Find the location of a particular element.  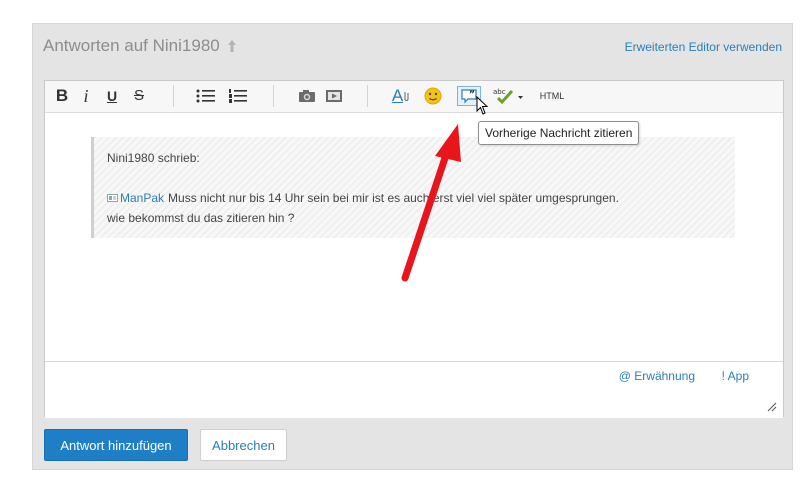

italic-button: i is located at coordinates (86, 96).